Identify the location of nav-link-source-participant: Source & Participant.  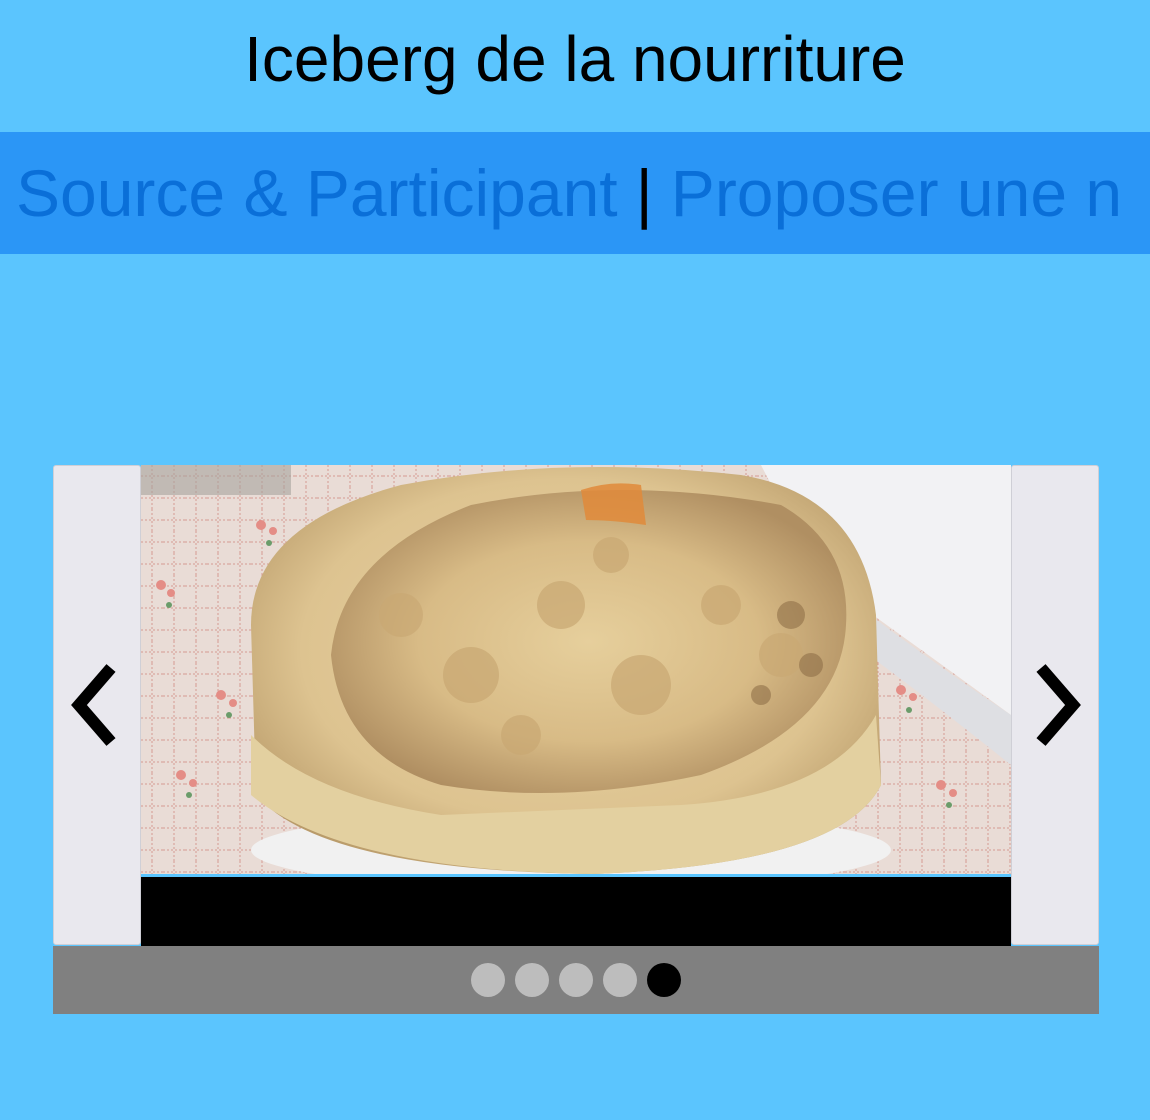
(317, 193).